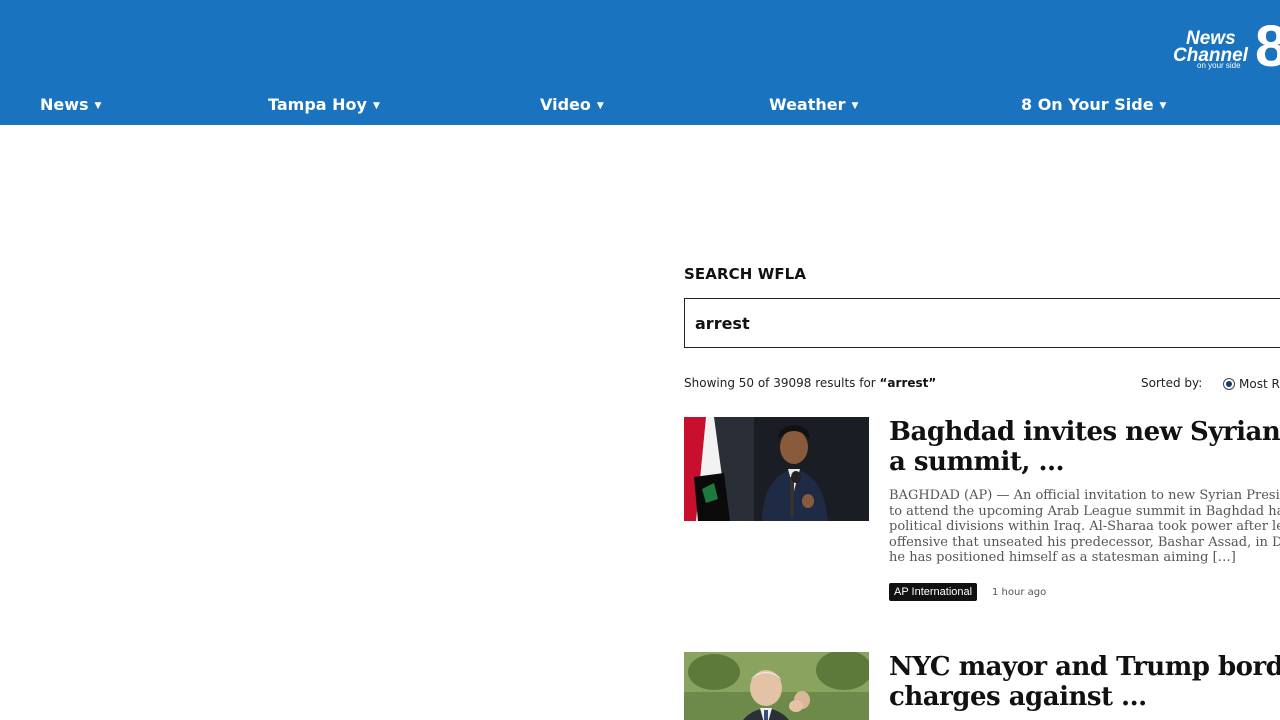 This screenshot has height=720, width=1280. I want to click on nav-item-8-on-your-side: 8 On Your Side ▼, so click(1093, 106).